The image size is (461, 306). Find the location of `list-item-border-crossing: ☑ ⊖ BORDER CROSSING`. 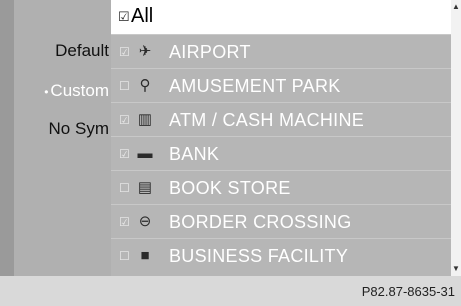

list-item-border-crossing: ☑ ⊖ BORDER CROSSING is located at coordinates (281, 221).